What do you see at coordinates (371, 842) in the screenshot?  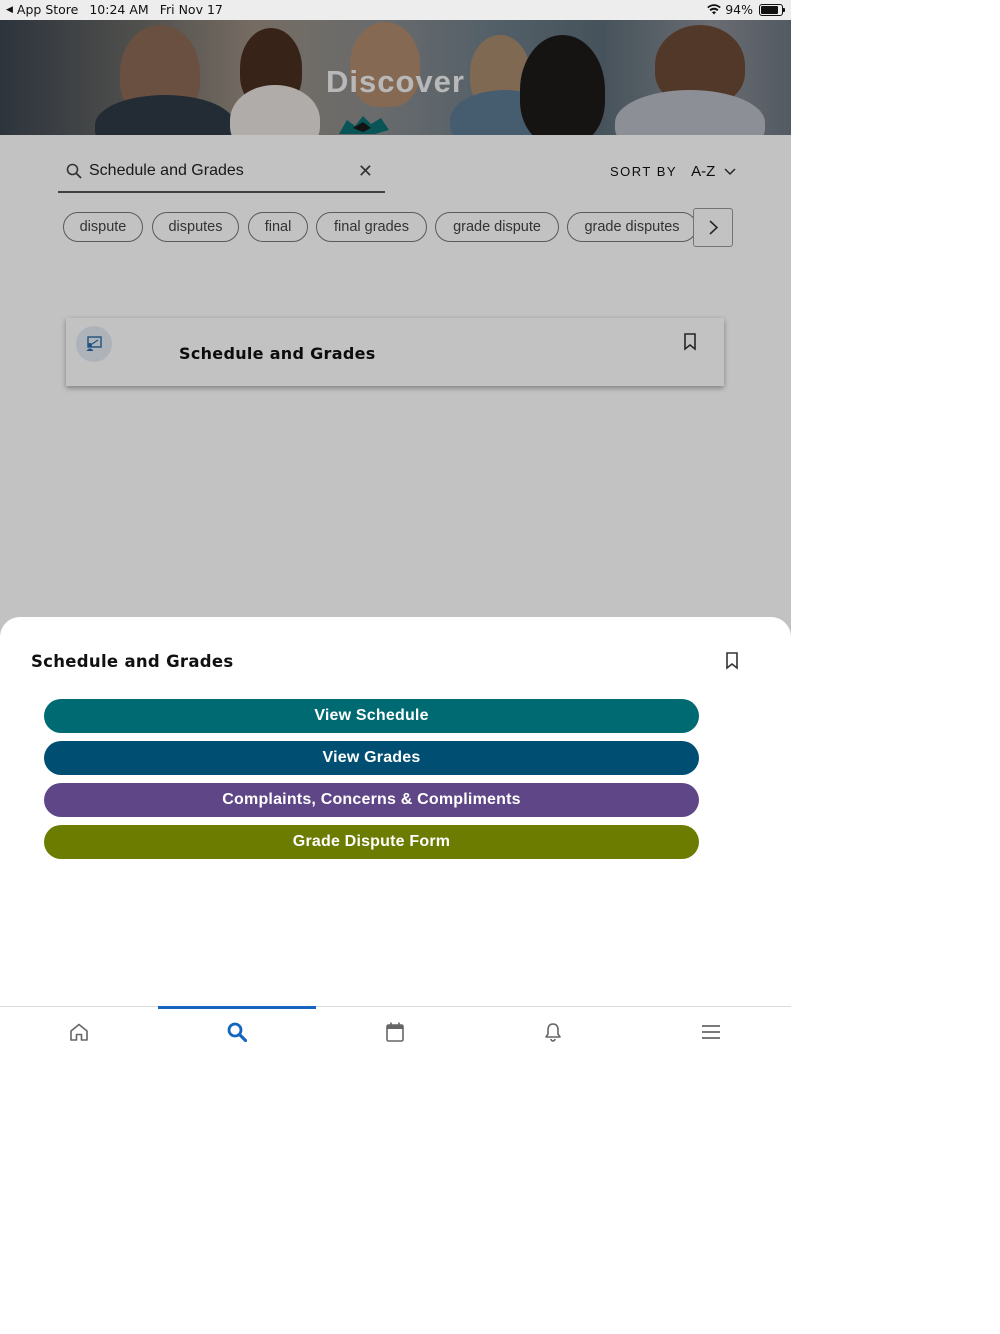 I see `grade-dispute-form-button: Grade Dispute Form` at bounding box center [371, 842].